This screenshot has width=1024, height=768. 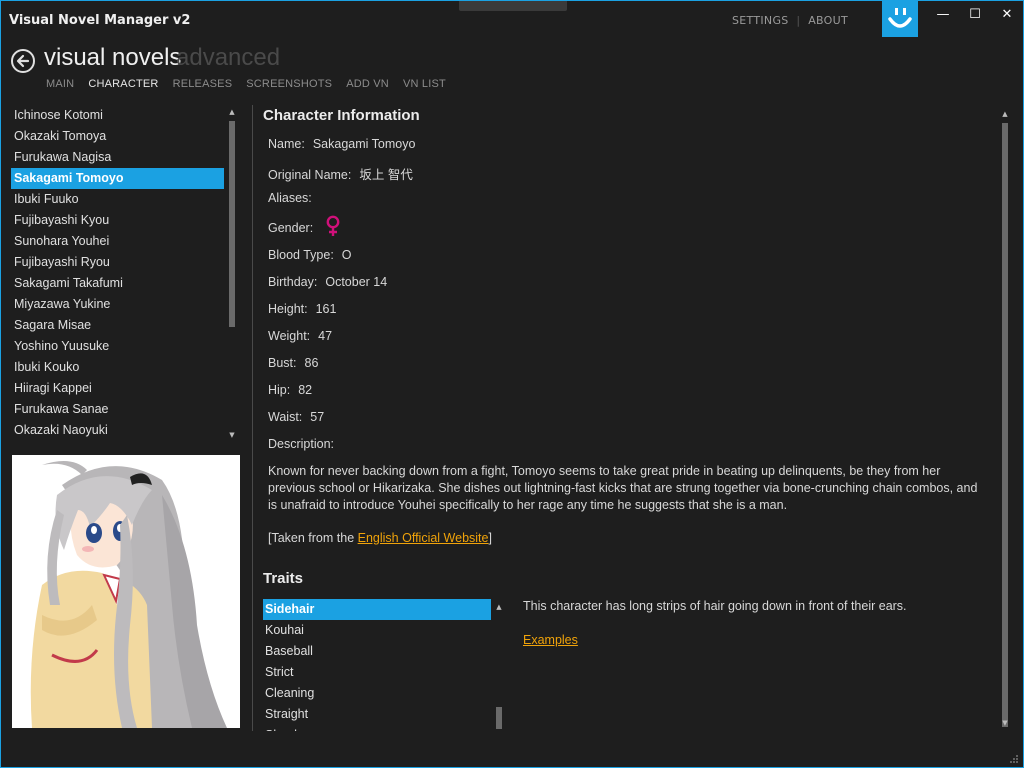 I want to click on list-item: Ibuki Fuuko, so click(x=117, y=199).